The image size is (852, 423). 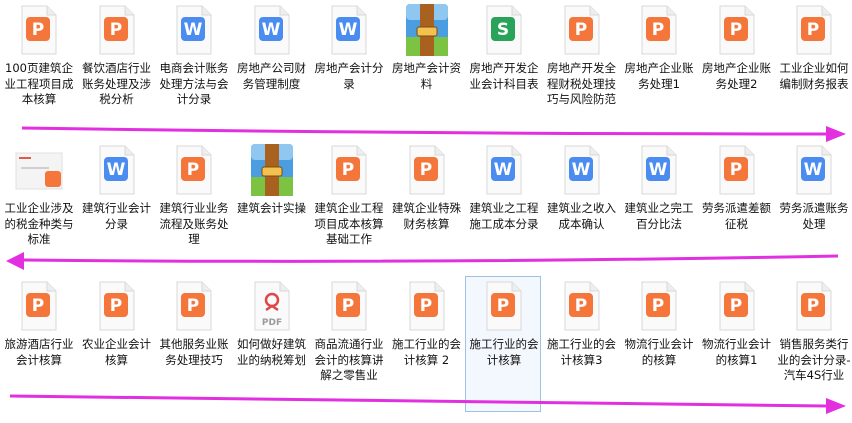 I want to click on file-name: 房地产开发全程财税处理技巧与风险防范, so click(x=581, y=83).